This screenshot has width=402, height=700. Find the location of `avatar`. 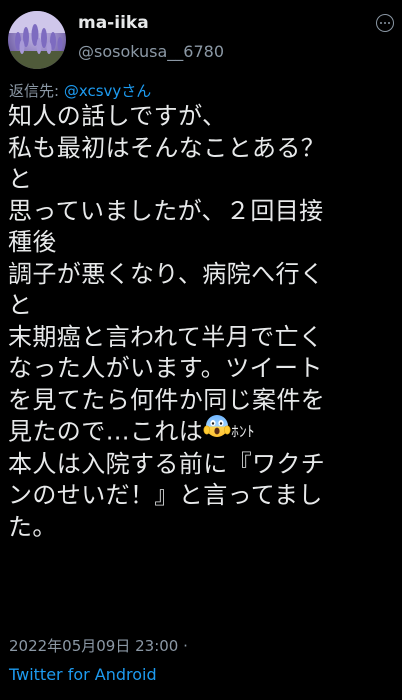

avatar is located at coordinates (37, 40).